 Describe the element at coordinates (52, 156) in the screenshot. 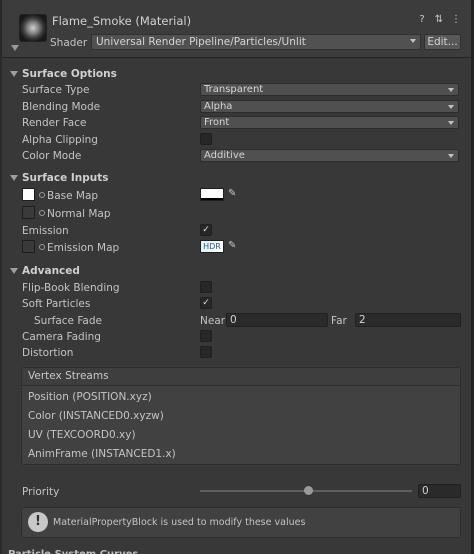

I see `color-mode-label: Color Mode` at that location.